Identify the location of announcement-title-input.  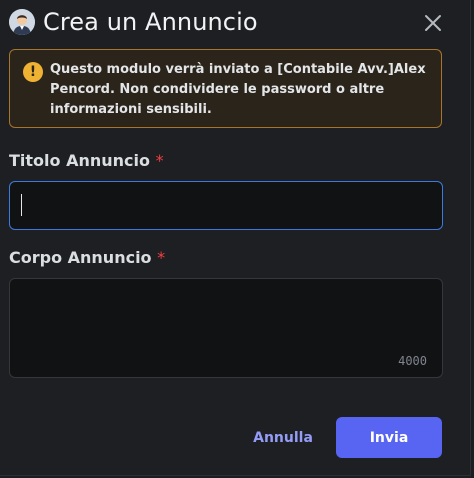
(226, 205).